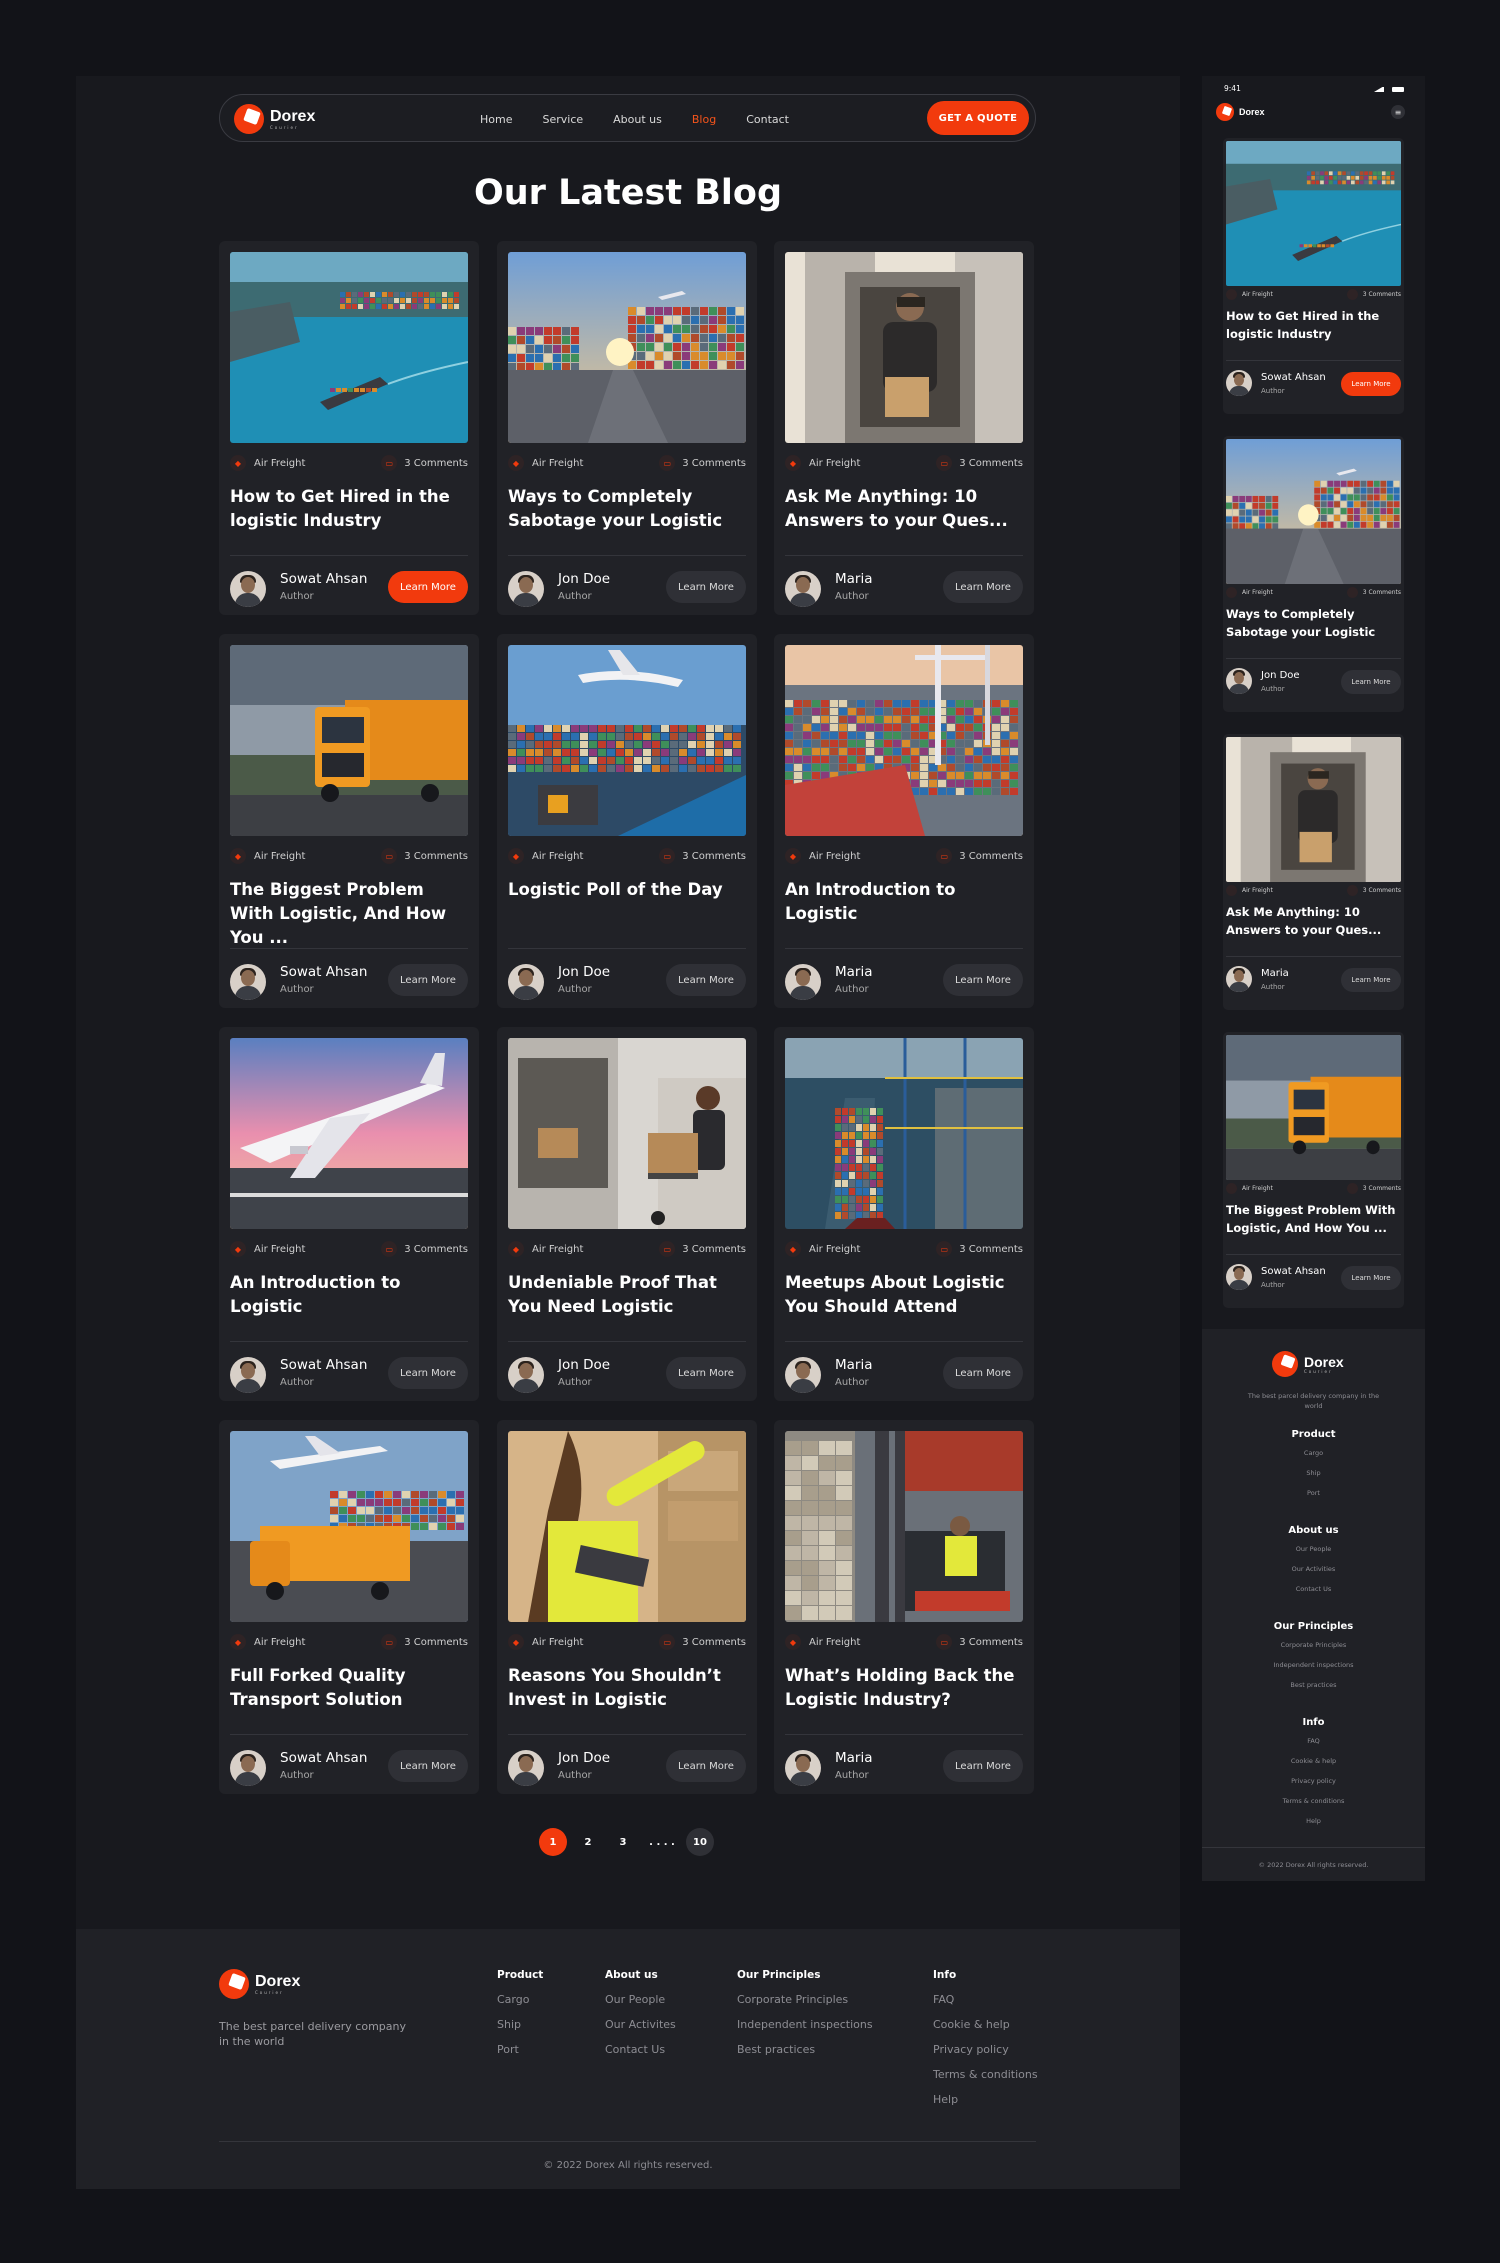 This screenshot has height=2263, width=1500. I want to click on get-quote-button: GET A QUOTE, so click(978, 118).